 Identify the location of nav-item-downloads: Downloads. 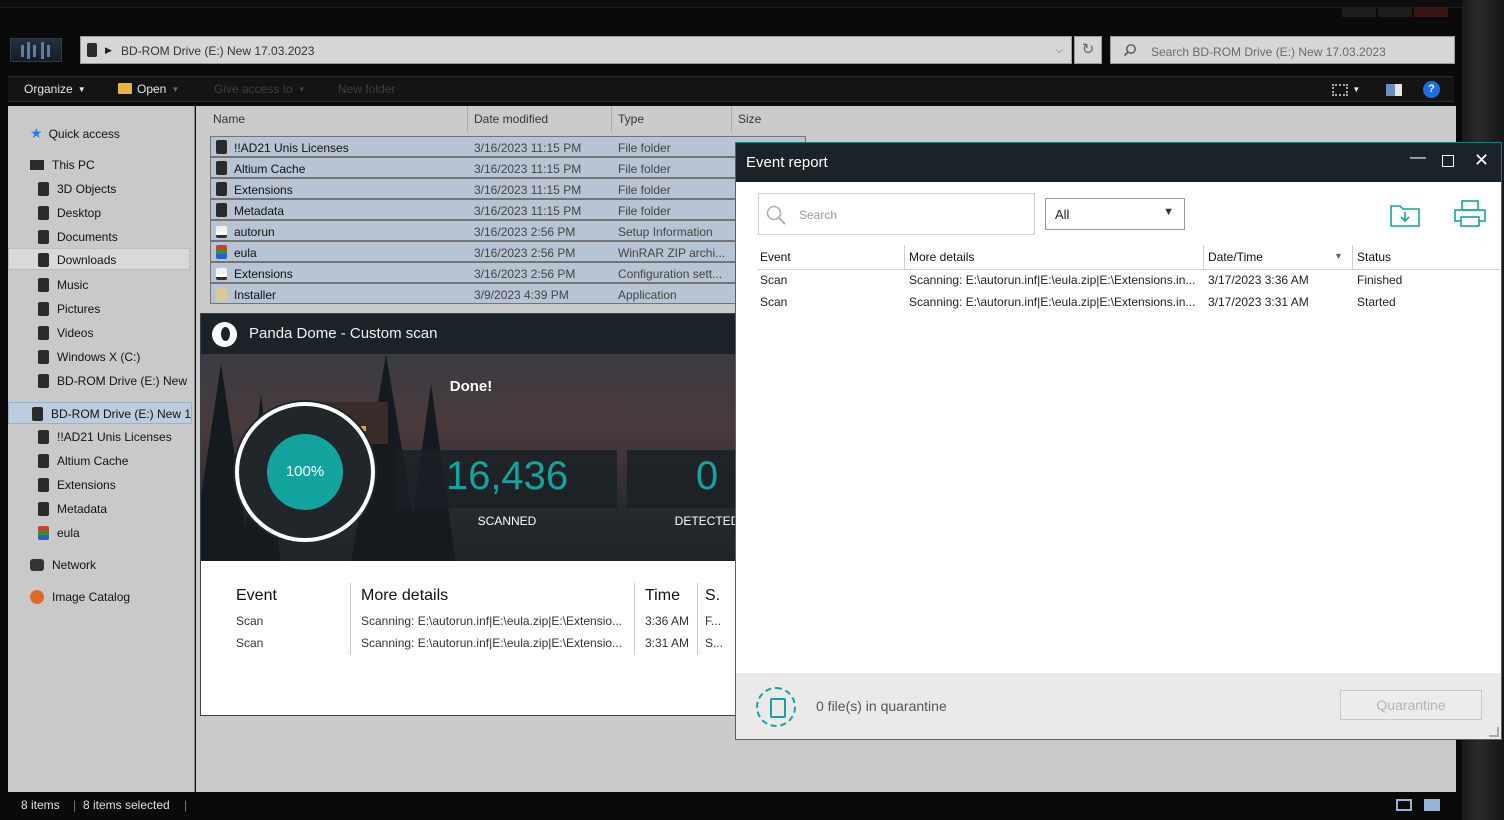
(99, 259).